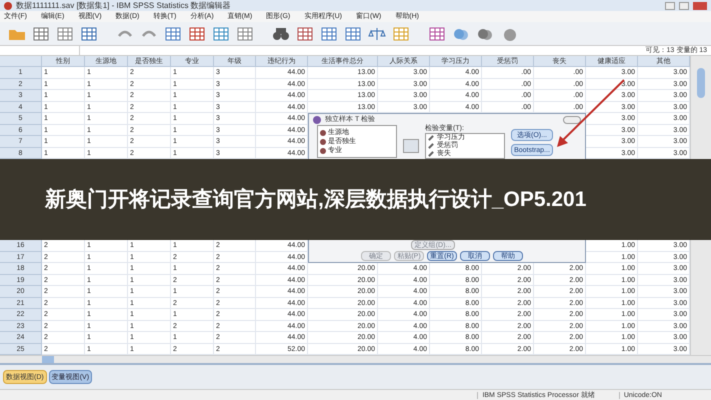 The image size is (711, 400). Describe the element at coordinates (700, 107) in the screenshot. I see `vertical-scrollbar` at that location.